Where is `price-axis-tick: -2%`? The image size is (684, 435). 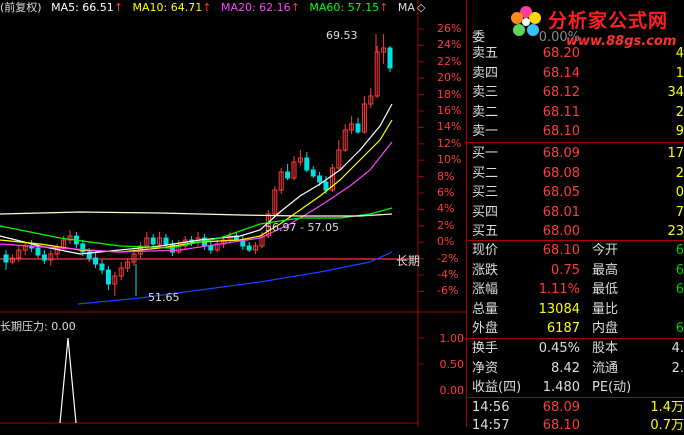 price-axis-tick: -2% is located at coordinates (448, 258).